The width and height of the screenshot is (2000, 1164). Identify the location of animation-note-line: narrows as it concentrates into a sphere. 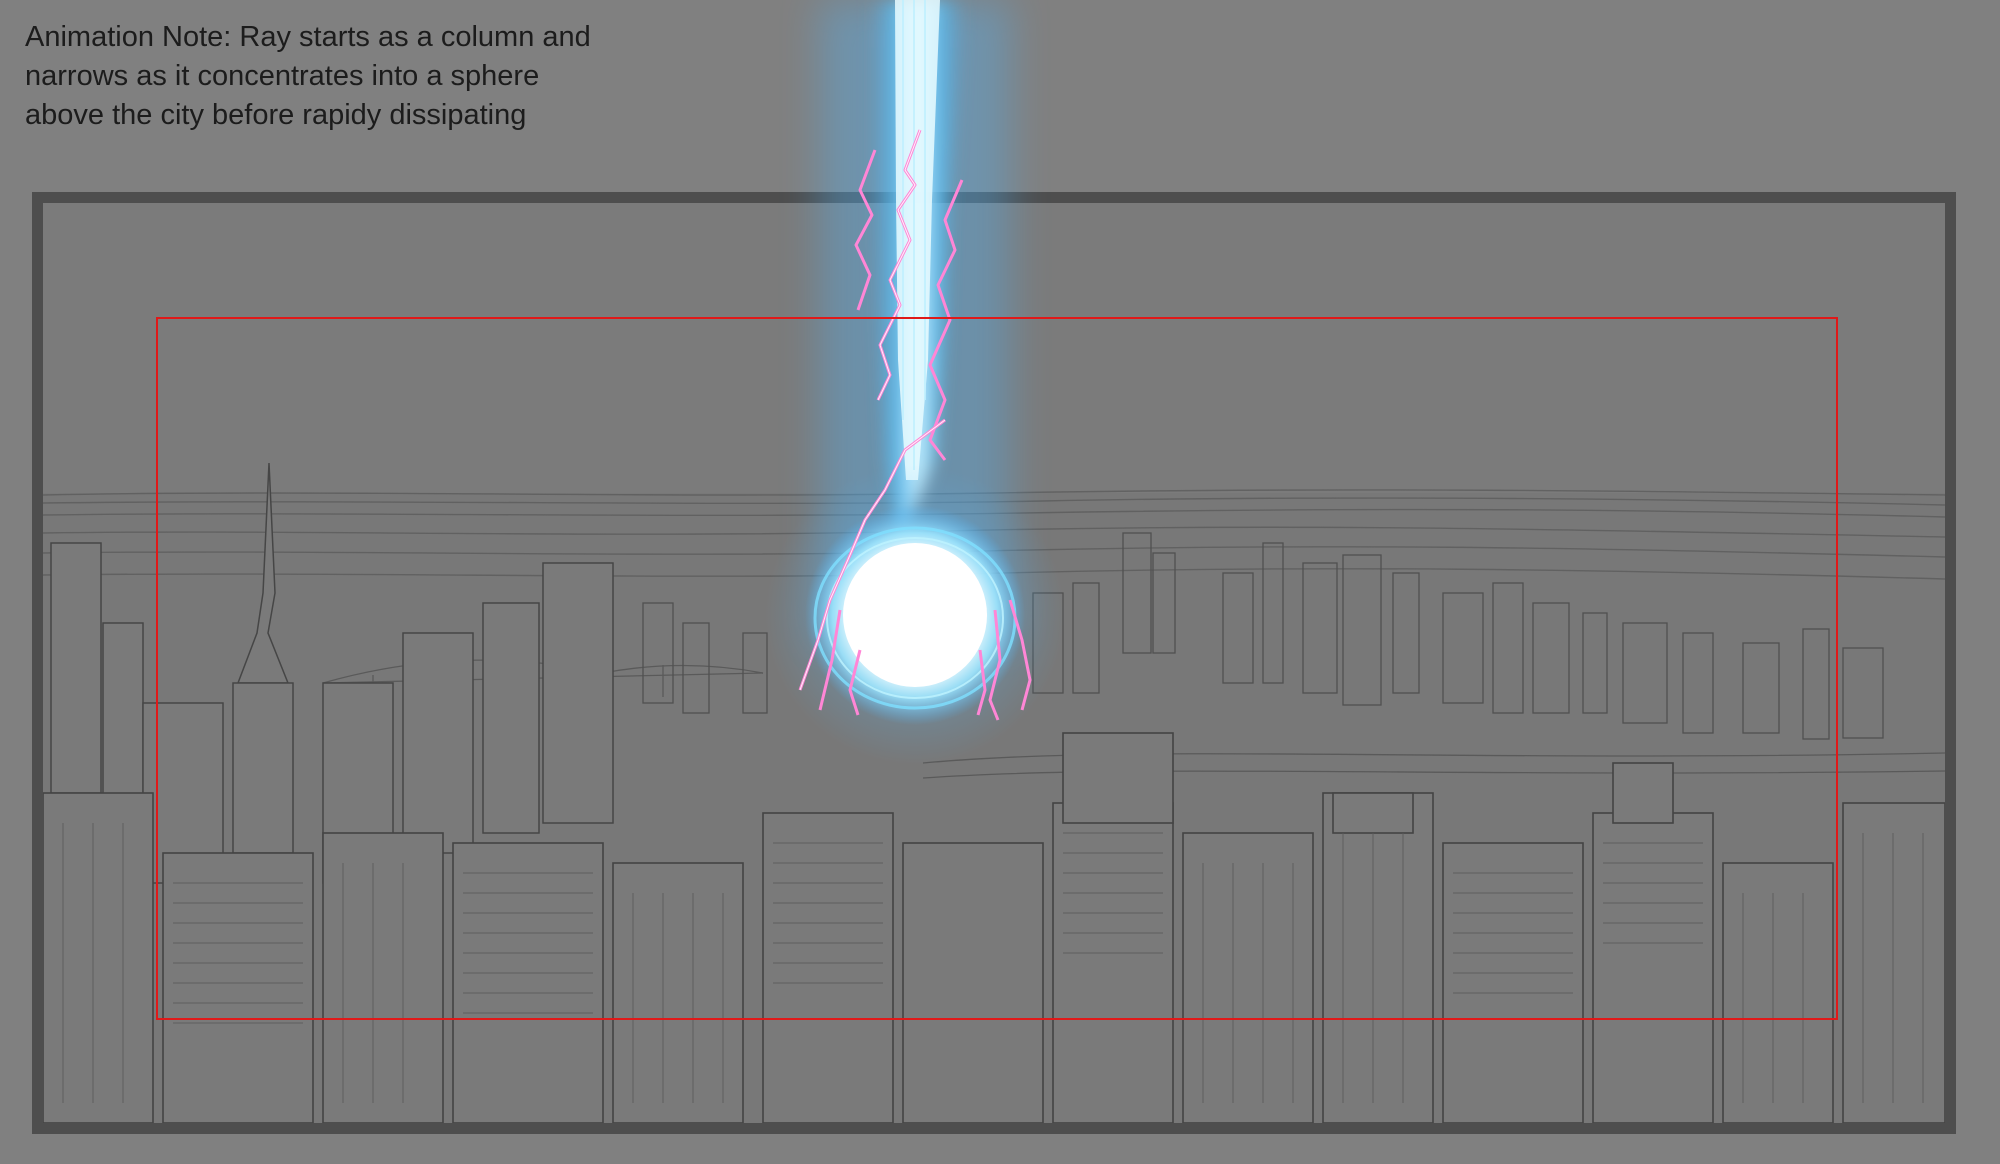
(282, 76).